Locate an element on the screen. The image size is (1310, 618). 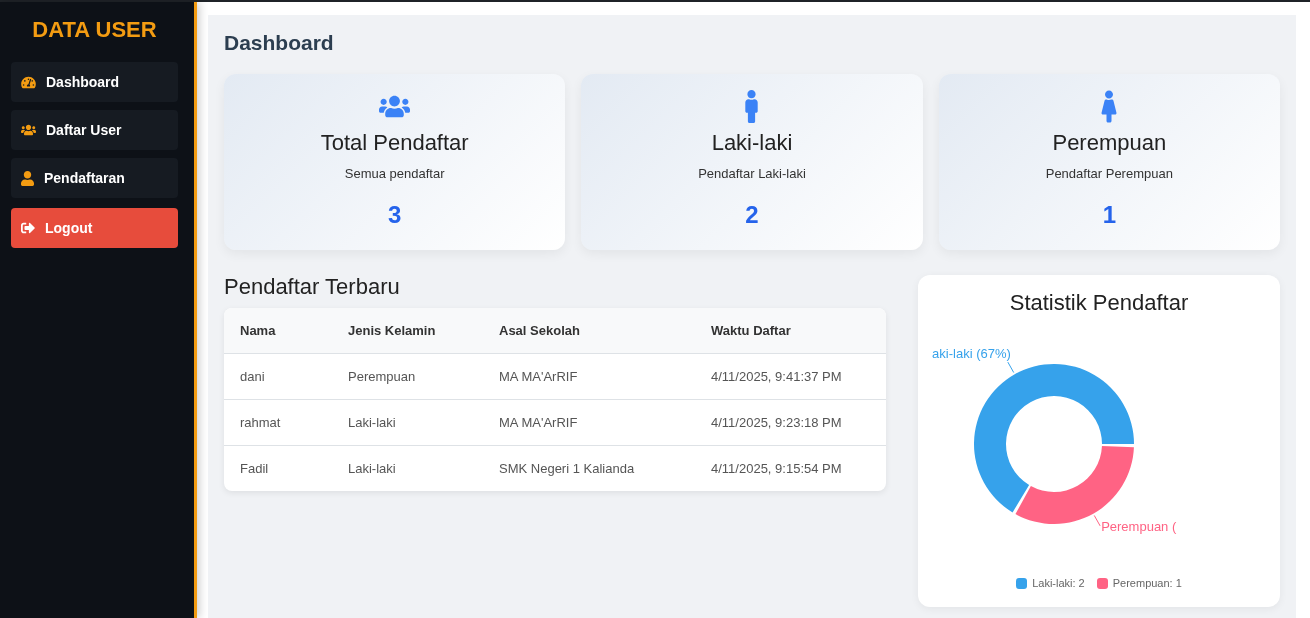
logout-button: Logout is located at coordinates (94, 228).